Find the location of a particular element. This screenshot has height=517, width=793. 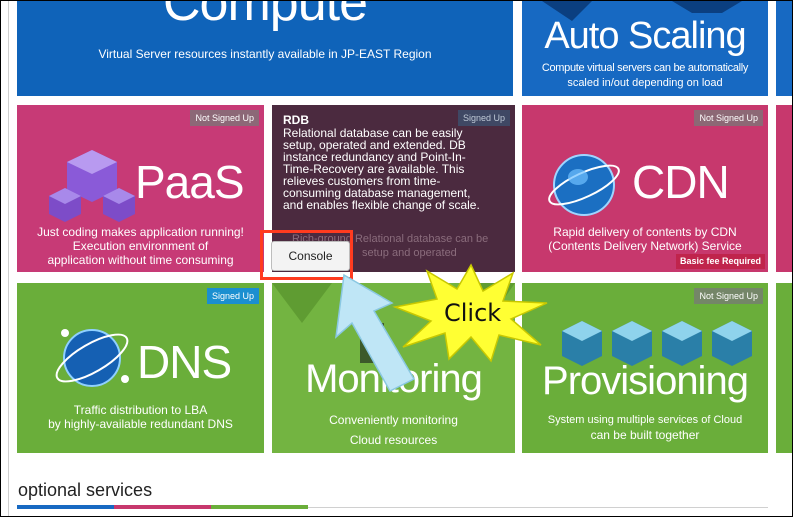

cdn-desc-1: Rapid delivery of contents by CDN is located at coordinates (645, 232).